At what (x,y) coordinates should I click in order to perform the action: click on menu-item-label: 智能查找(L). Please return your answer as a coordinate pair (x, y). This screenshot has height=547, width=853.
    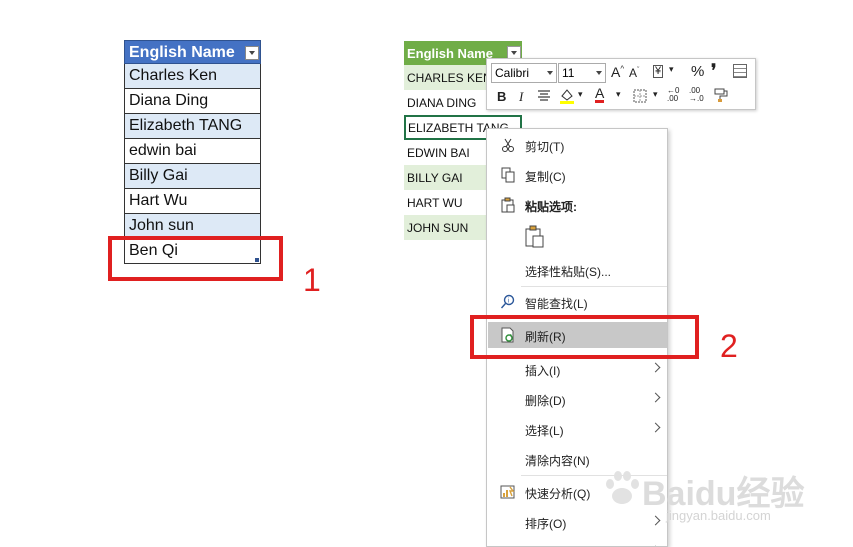
    Looking at the image, I should click on (556, 304).